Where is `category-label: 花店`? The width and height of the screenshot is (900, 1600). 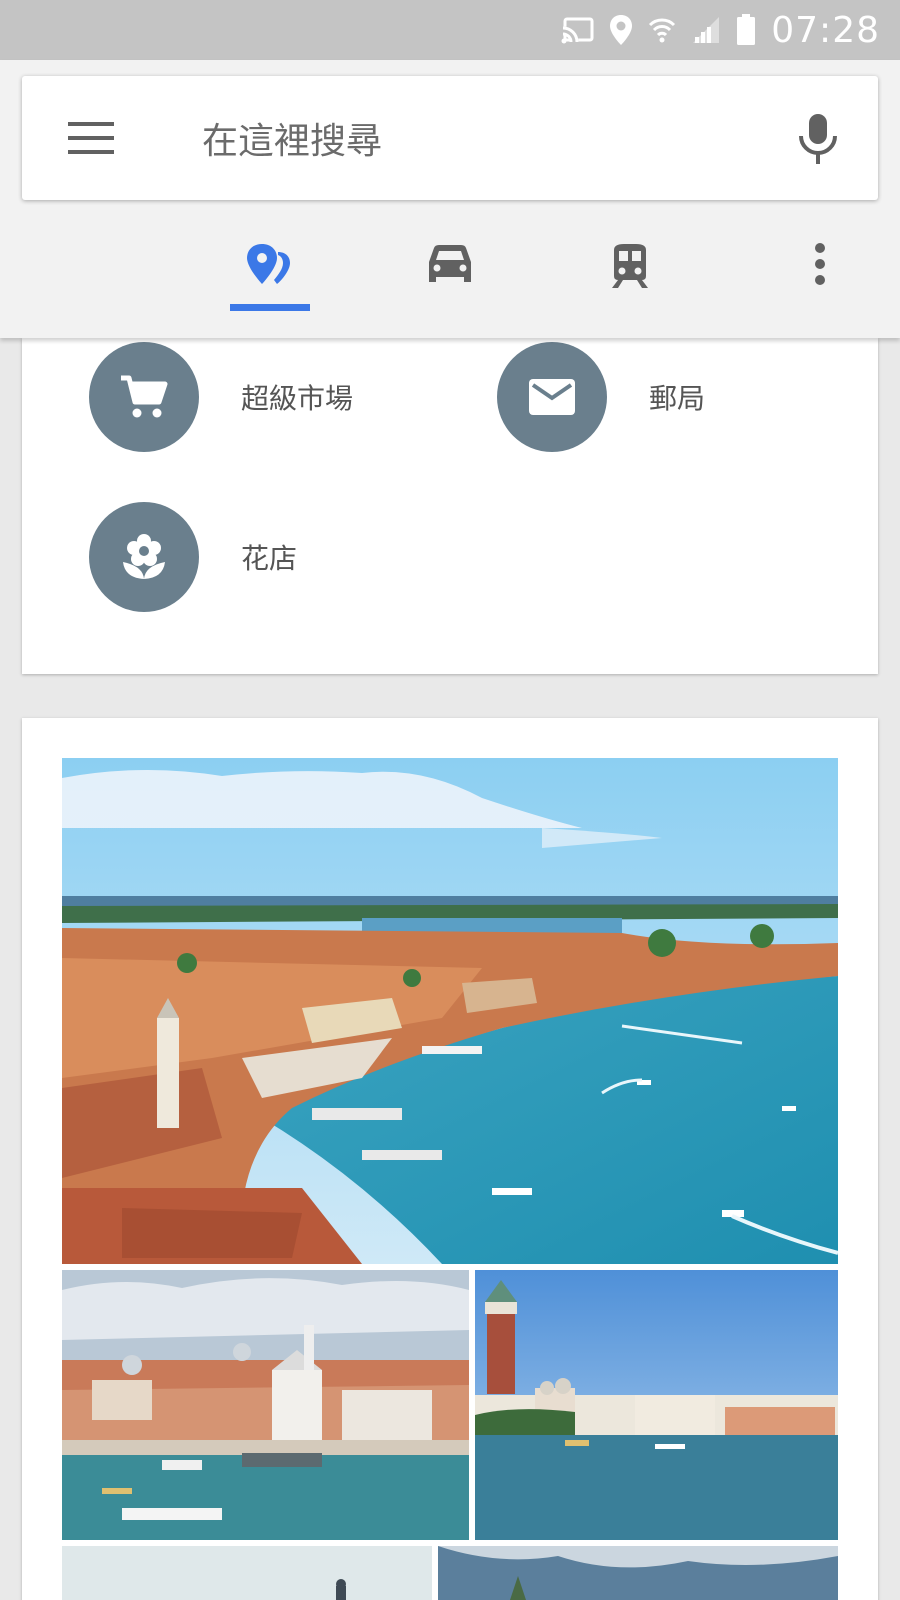
category-label: 花店 is located at coordinates (269, 558).